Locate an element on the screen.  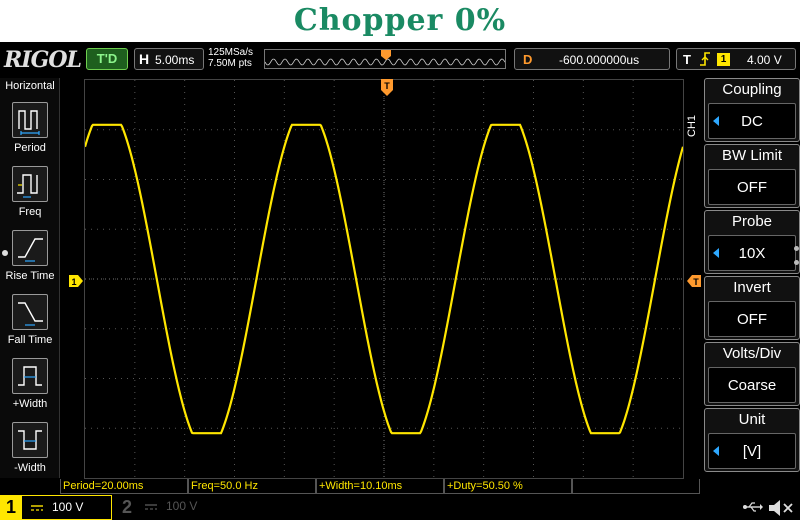
measurement-empty-slot is located at coordinates (636, 486).